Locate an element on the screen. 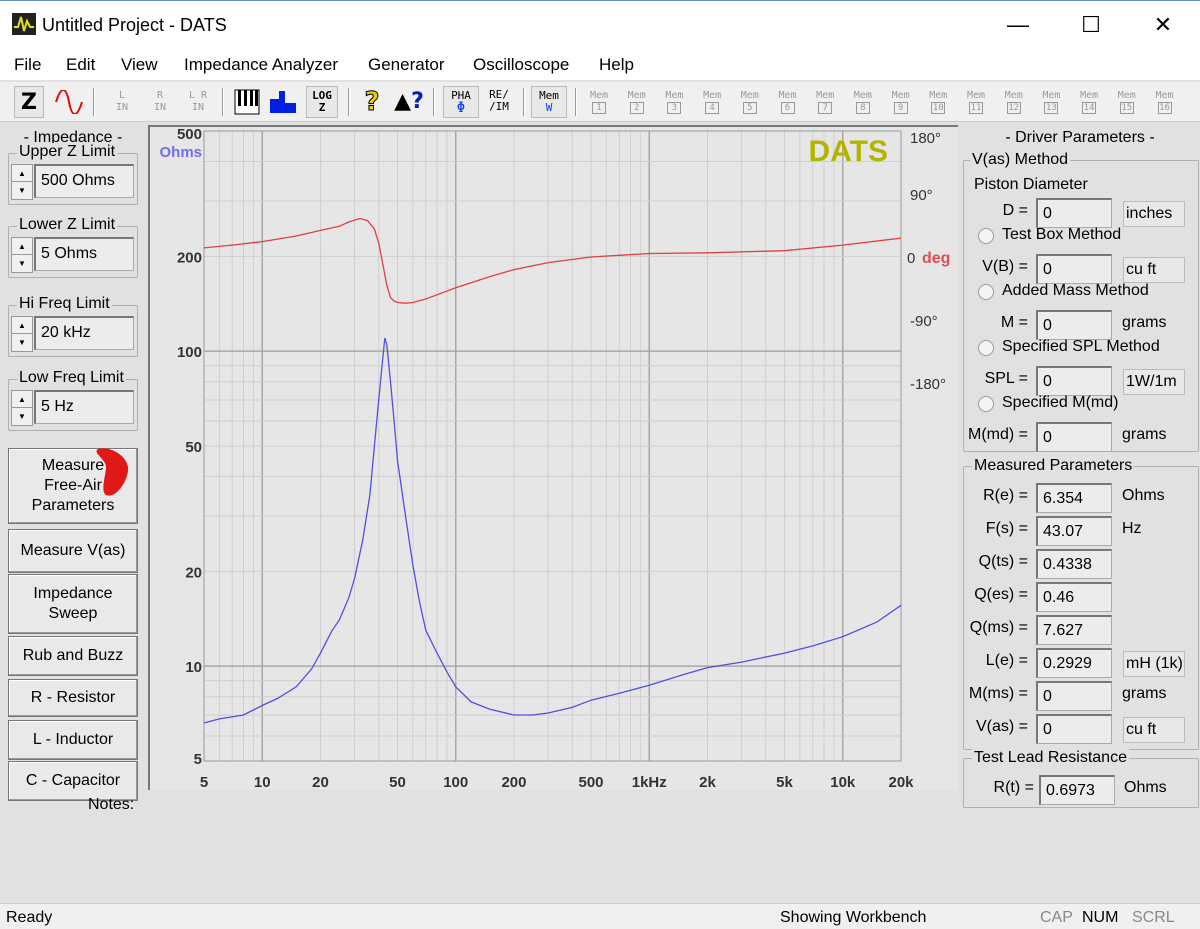 The image size is (1200, 929). limit-label: Upper Z Limit is located at coordinates (67, 152).